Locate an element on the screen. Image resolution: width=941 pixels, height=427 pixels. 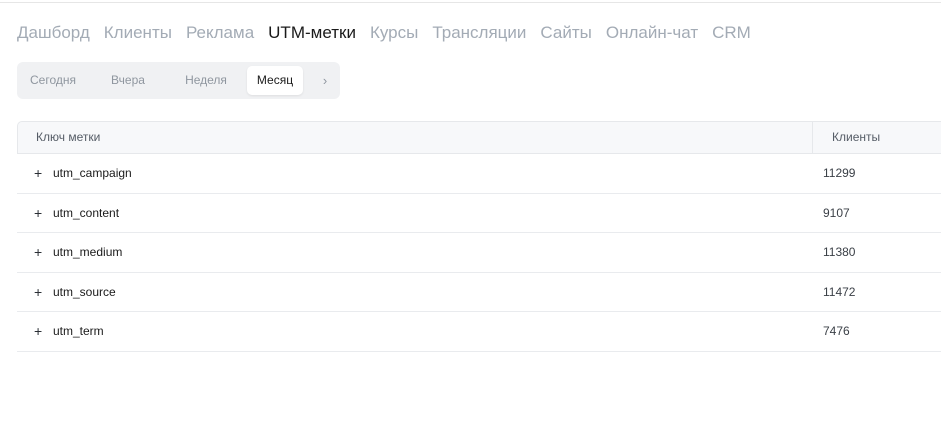
column-header-key: Ключ метки is located at coordinates (68, 137).